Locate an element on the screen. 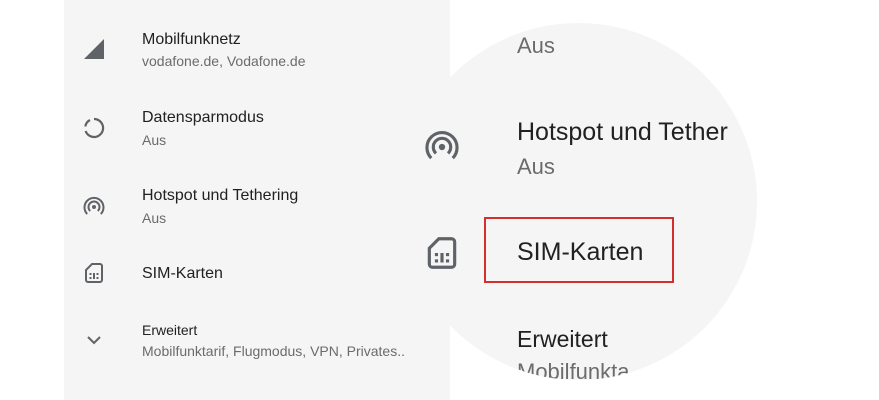 This screenshot has height=400, width=879. settings-item-hotspot: Hotspot und Tethering Aus is located at coordinates (257, 208).